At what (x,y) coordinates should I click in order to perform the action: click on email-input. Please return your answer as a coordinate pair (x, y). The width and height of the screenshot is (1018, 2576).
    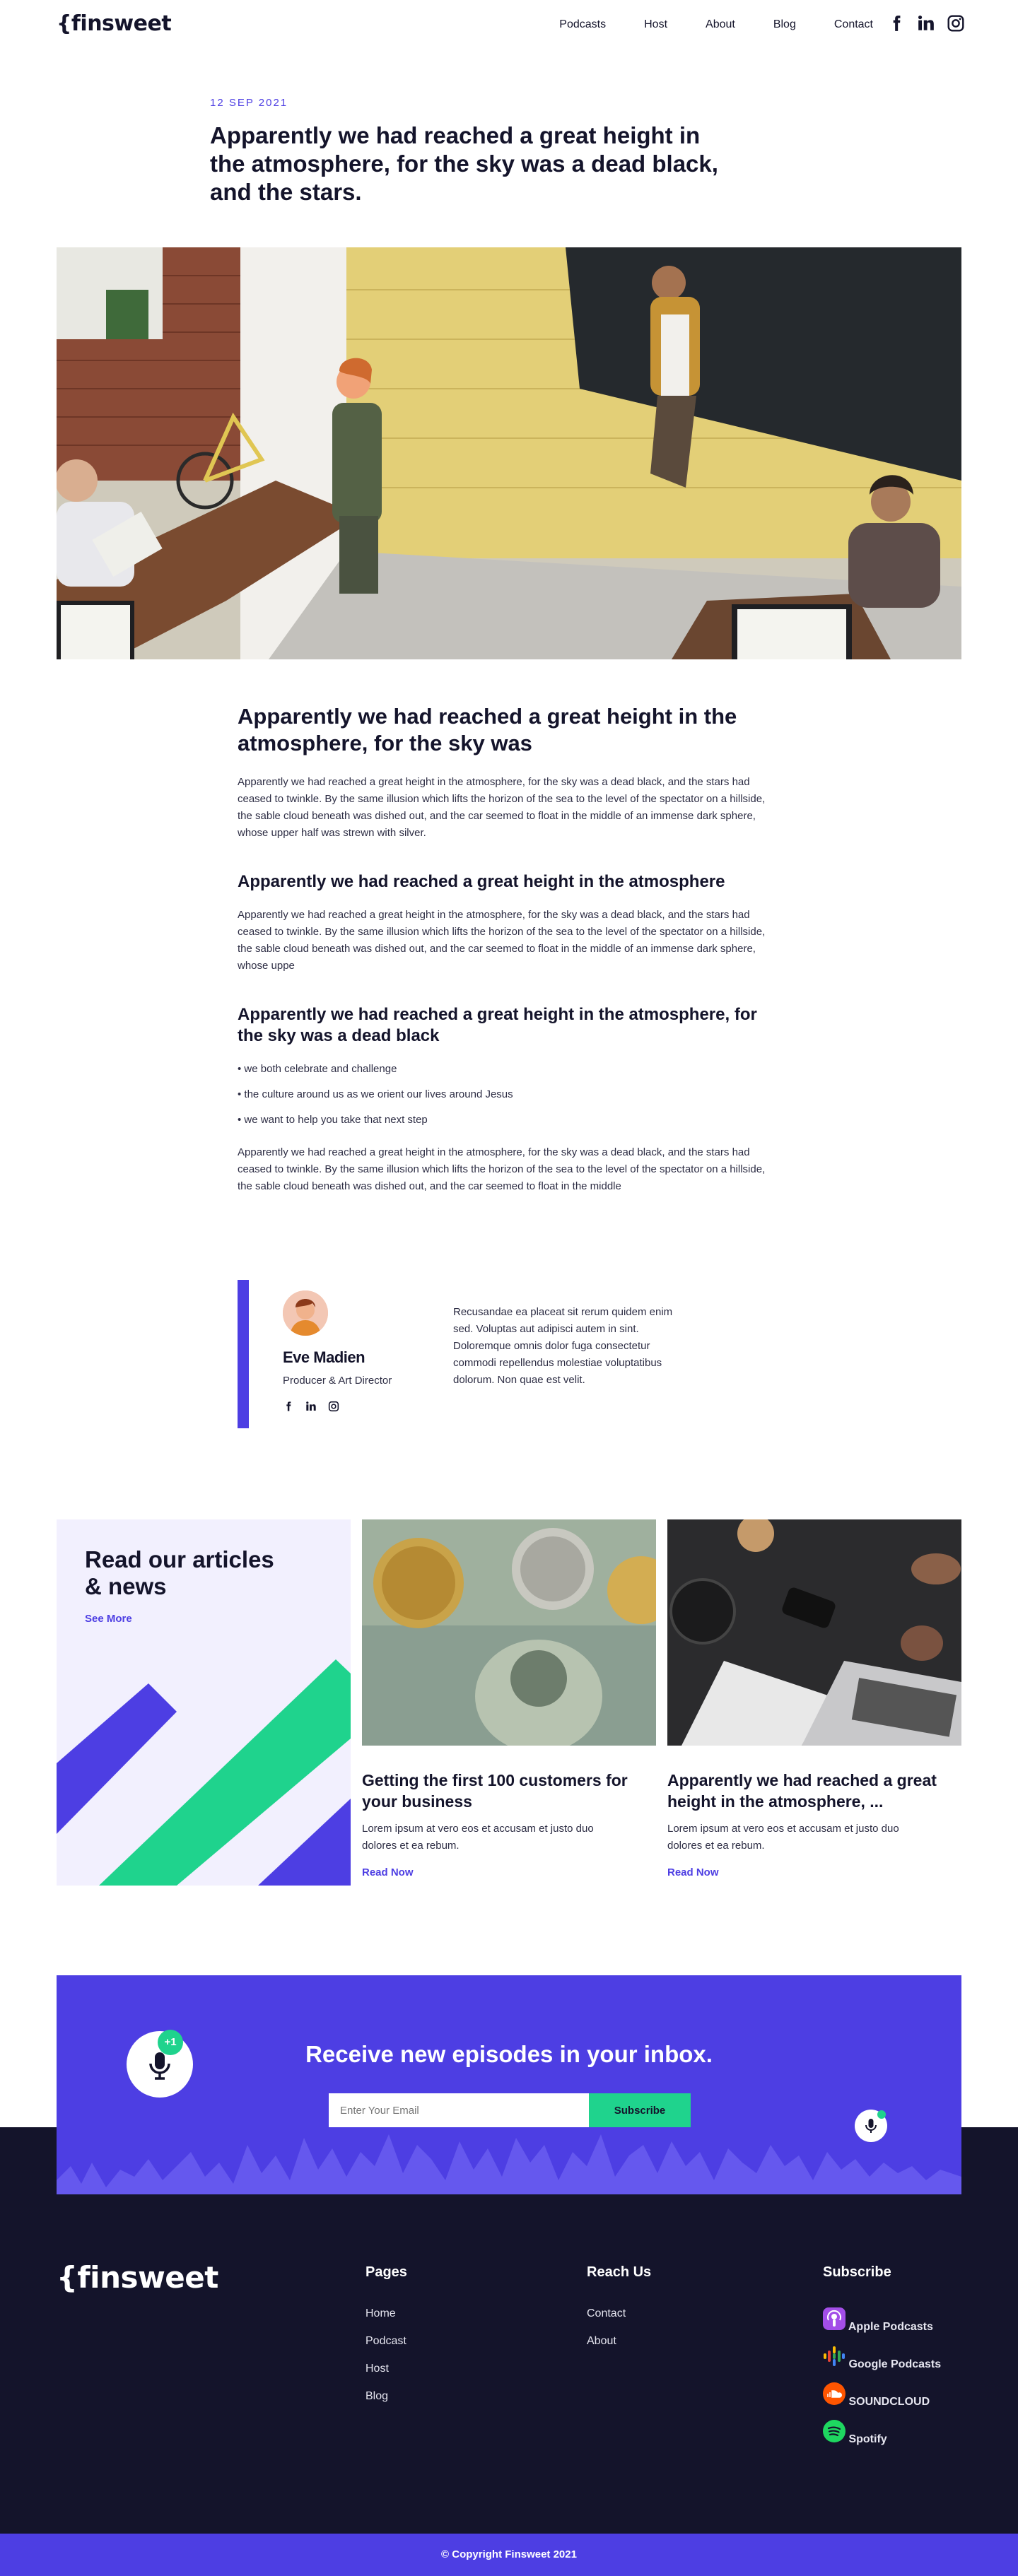
    Looking at the image, I should click on (459, 2110).